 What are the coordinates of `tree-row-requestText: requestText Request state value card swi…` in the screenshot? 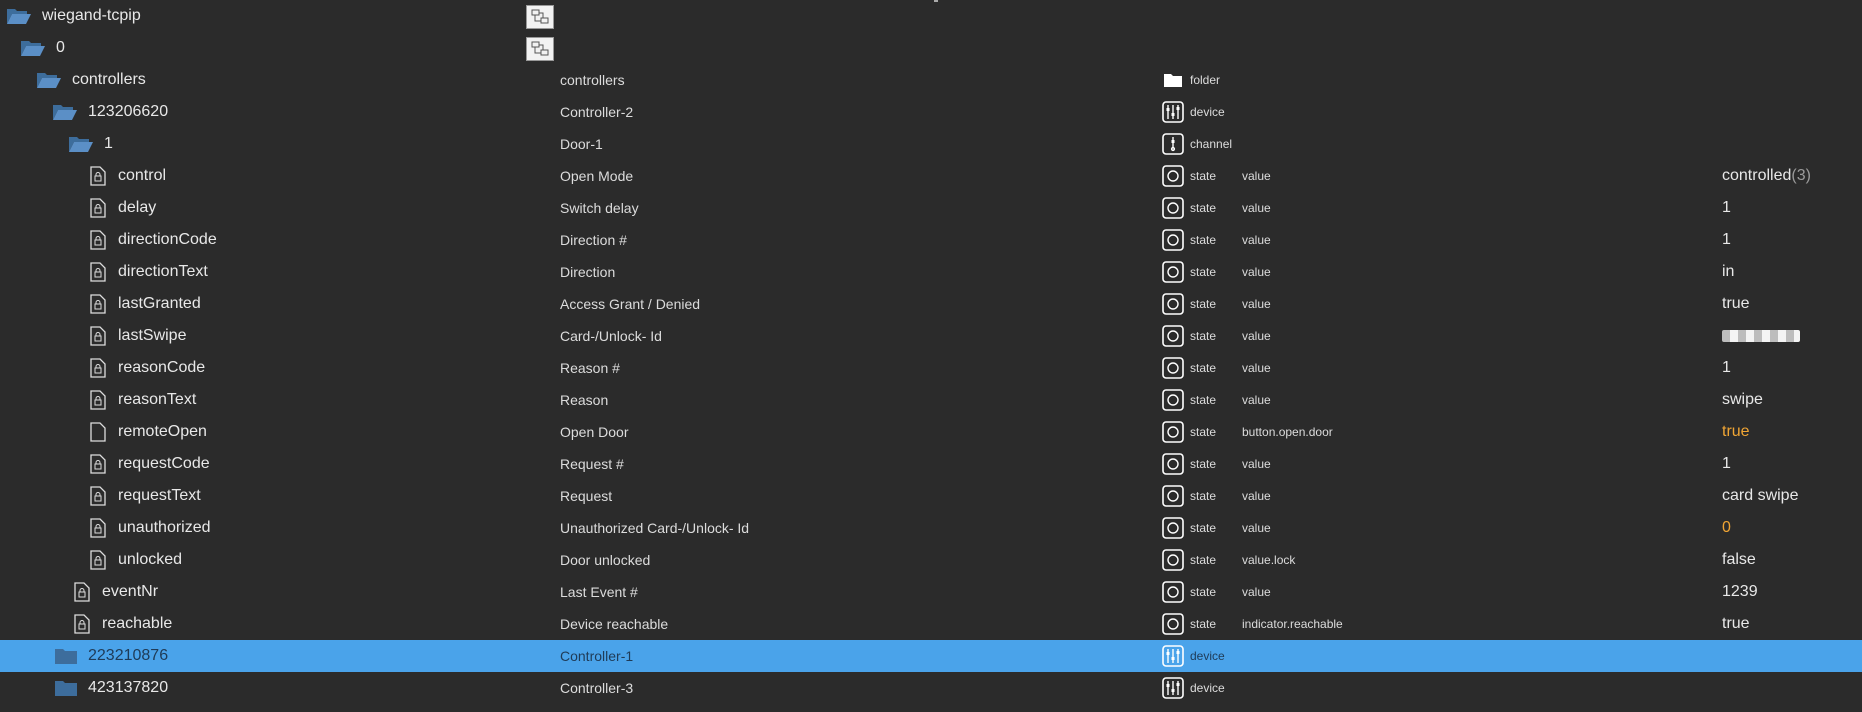 It's located at (931, 496).